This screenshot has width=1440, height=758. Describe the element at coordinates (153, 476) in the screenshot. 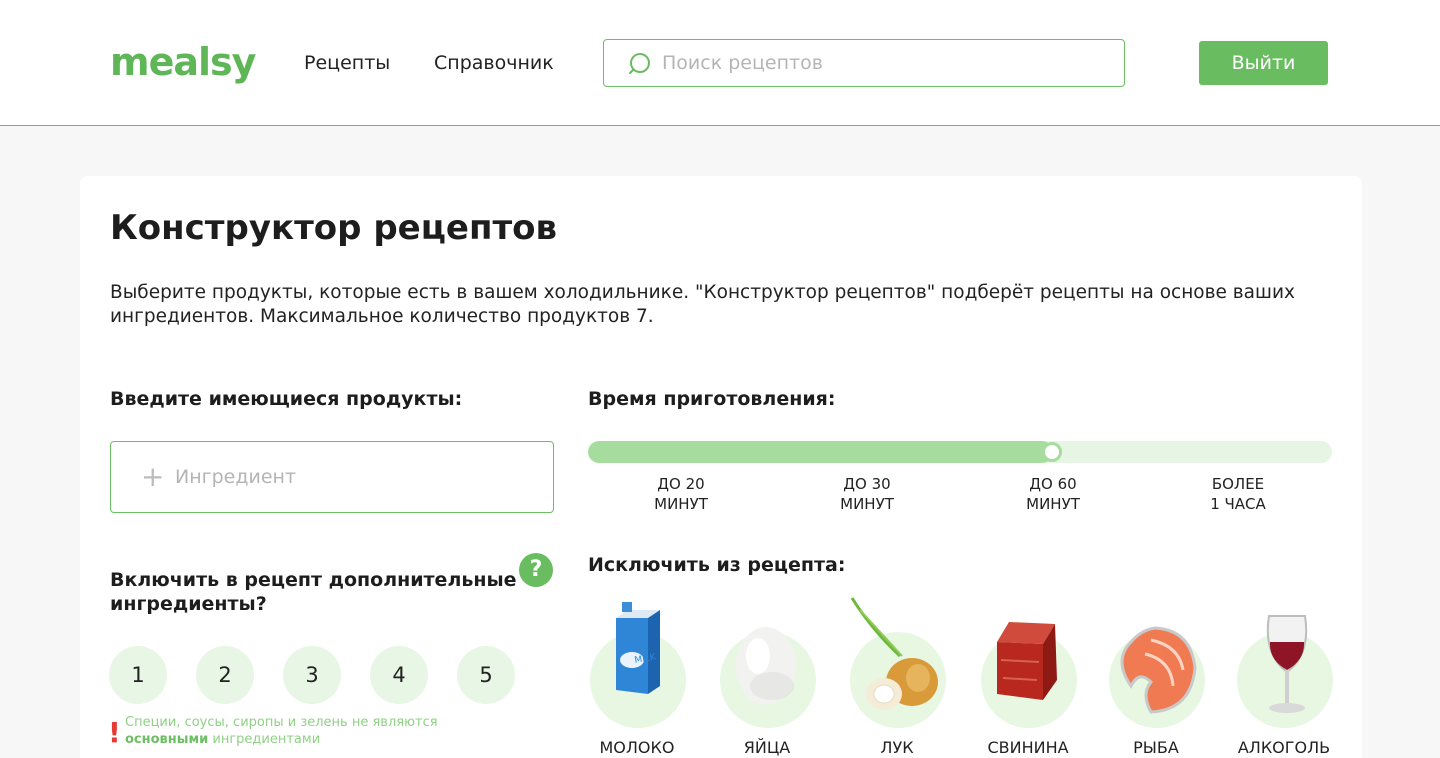

I see `plus-icon: +` at that location.